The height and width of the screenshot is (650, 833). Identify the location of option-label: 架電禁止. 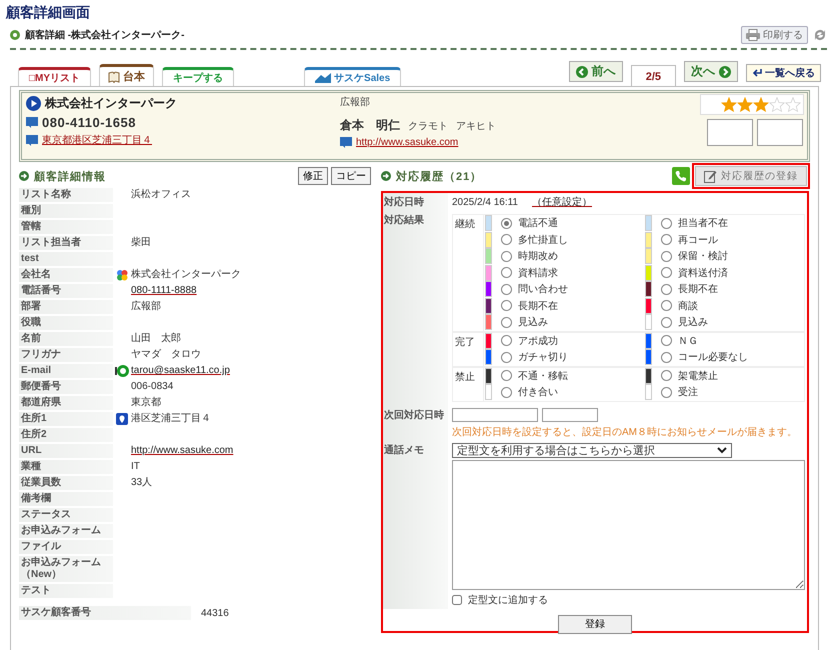
(698, 376).